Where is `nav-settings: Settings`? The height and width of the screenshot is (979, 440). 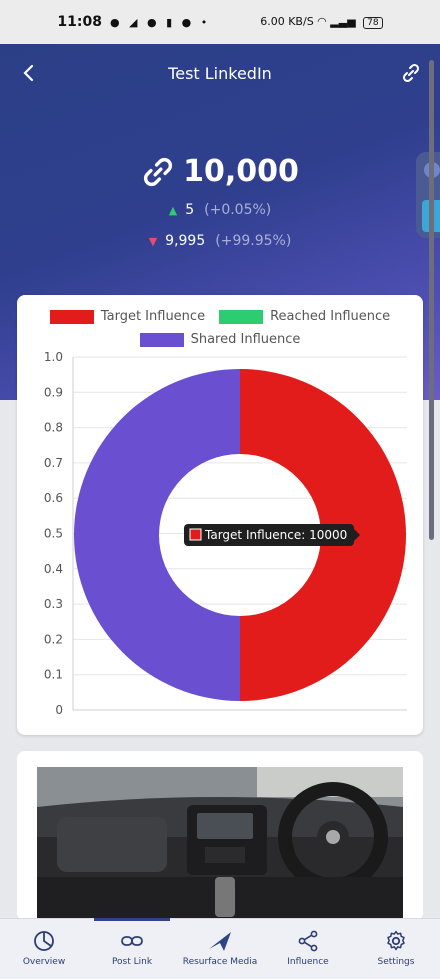
nav-settings: Settings is located at coordinates (396, 943).